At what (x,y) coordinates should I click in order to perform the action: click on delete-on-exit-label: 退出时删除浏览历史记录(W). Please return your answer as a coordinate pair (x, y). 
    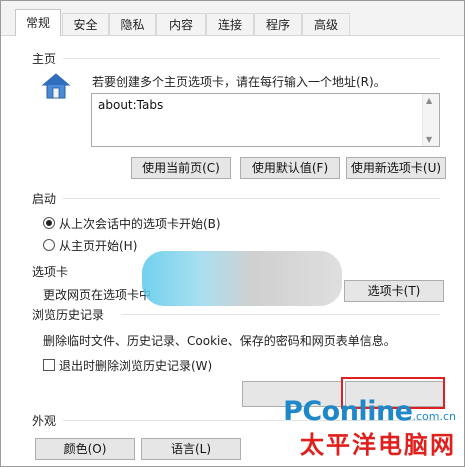
    Looking at the image, I should click on (136, 366).